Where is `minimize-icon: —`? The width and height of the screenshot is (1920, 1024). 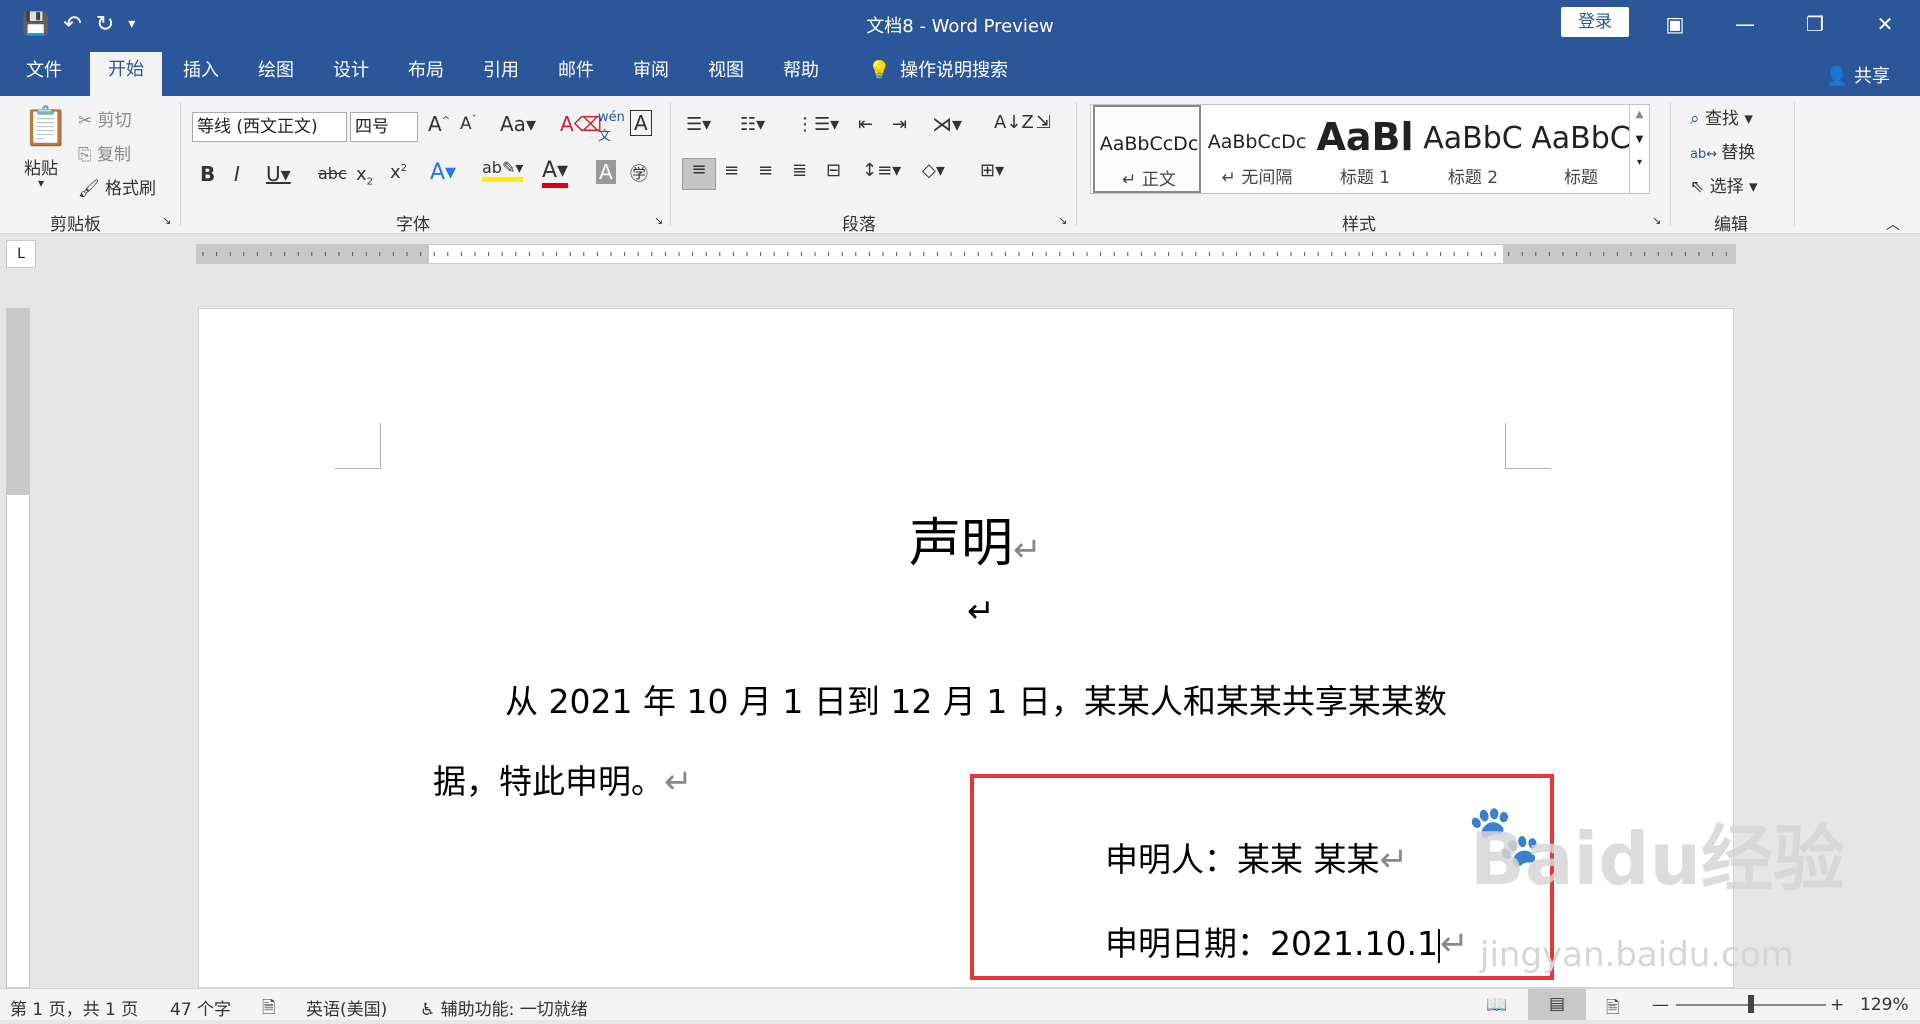 minimize-icon: — is located at coordinates (1745, 24).